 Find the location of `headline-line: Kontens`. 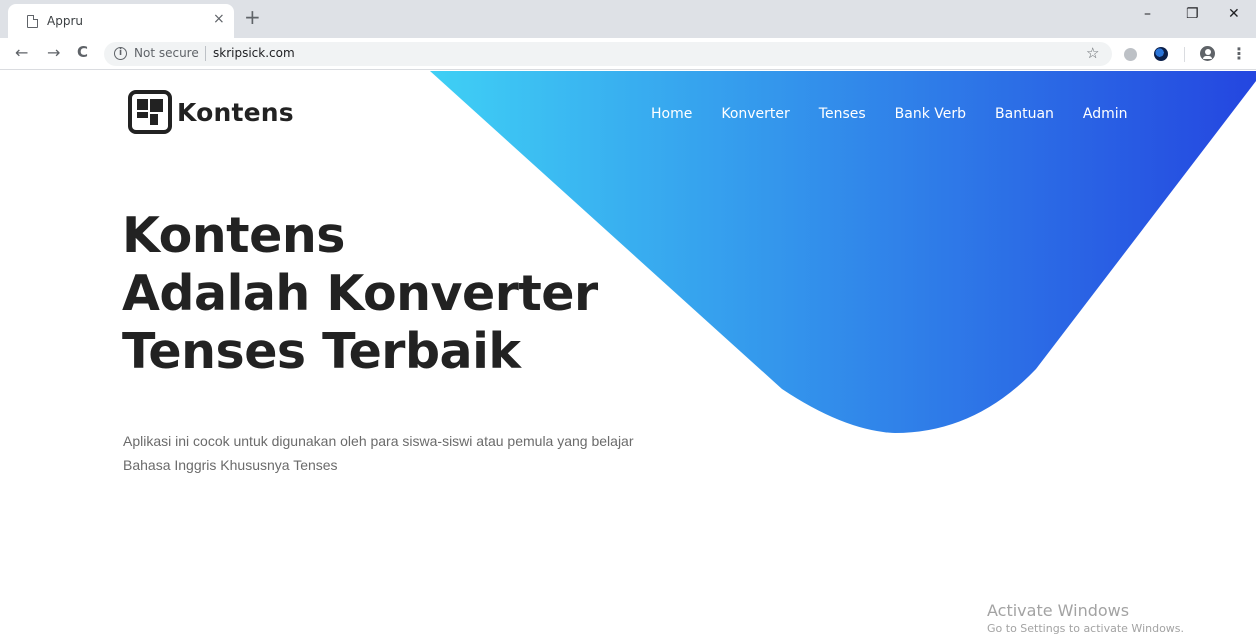

headline-line: Kontens is located at coordinates (233, 235).